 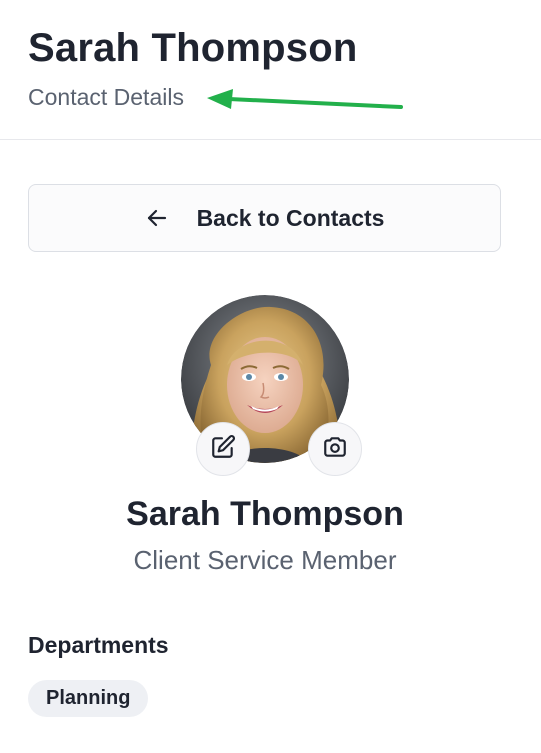 I want to click on profile-role: Client Service Member, so click(x=265, y=560).